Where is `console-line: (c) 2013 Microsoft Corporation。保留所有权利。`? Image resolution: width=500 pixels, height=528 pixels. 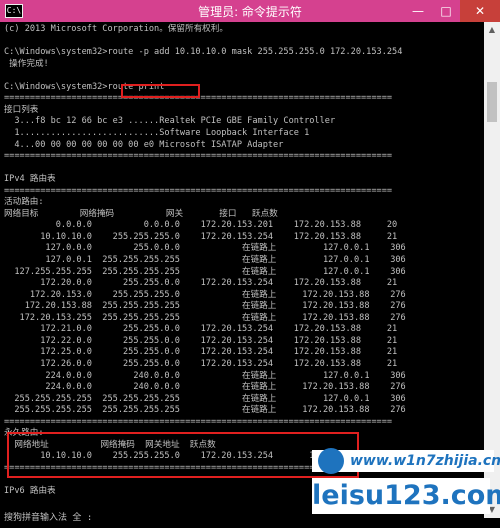
console-line: (c) 2013 Microsoft Corporation。保留所有权利。 is located at coordinates (116, 29).